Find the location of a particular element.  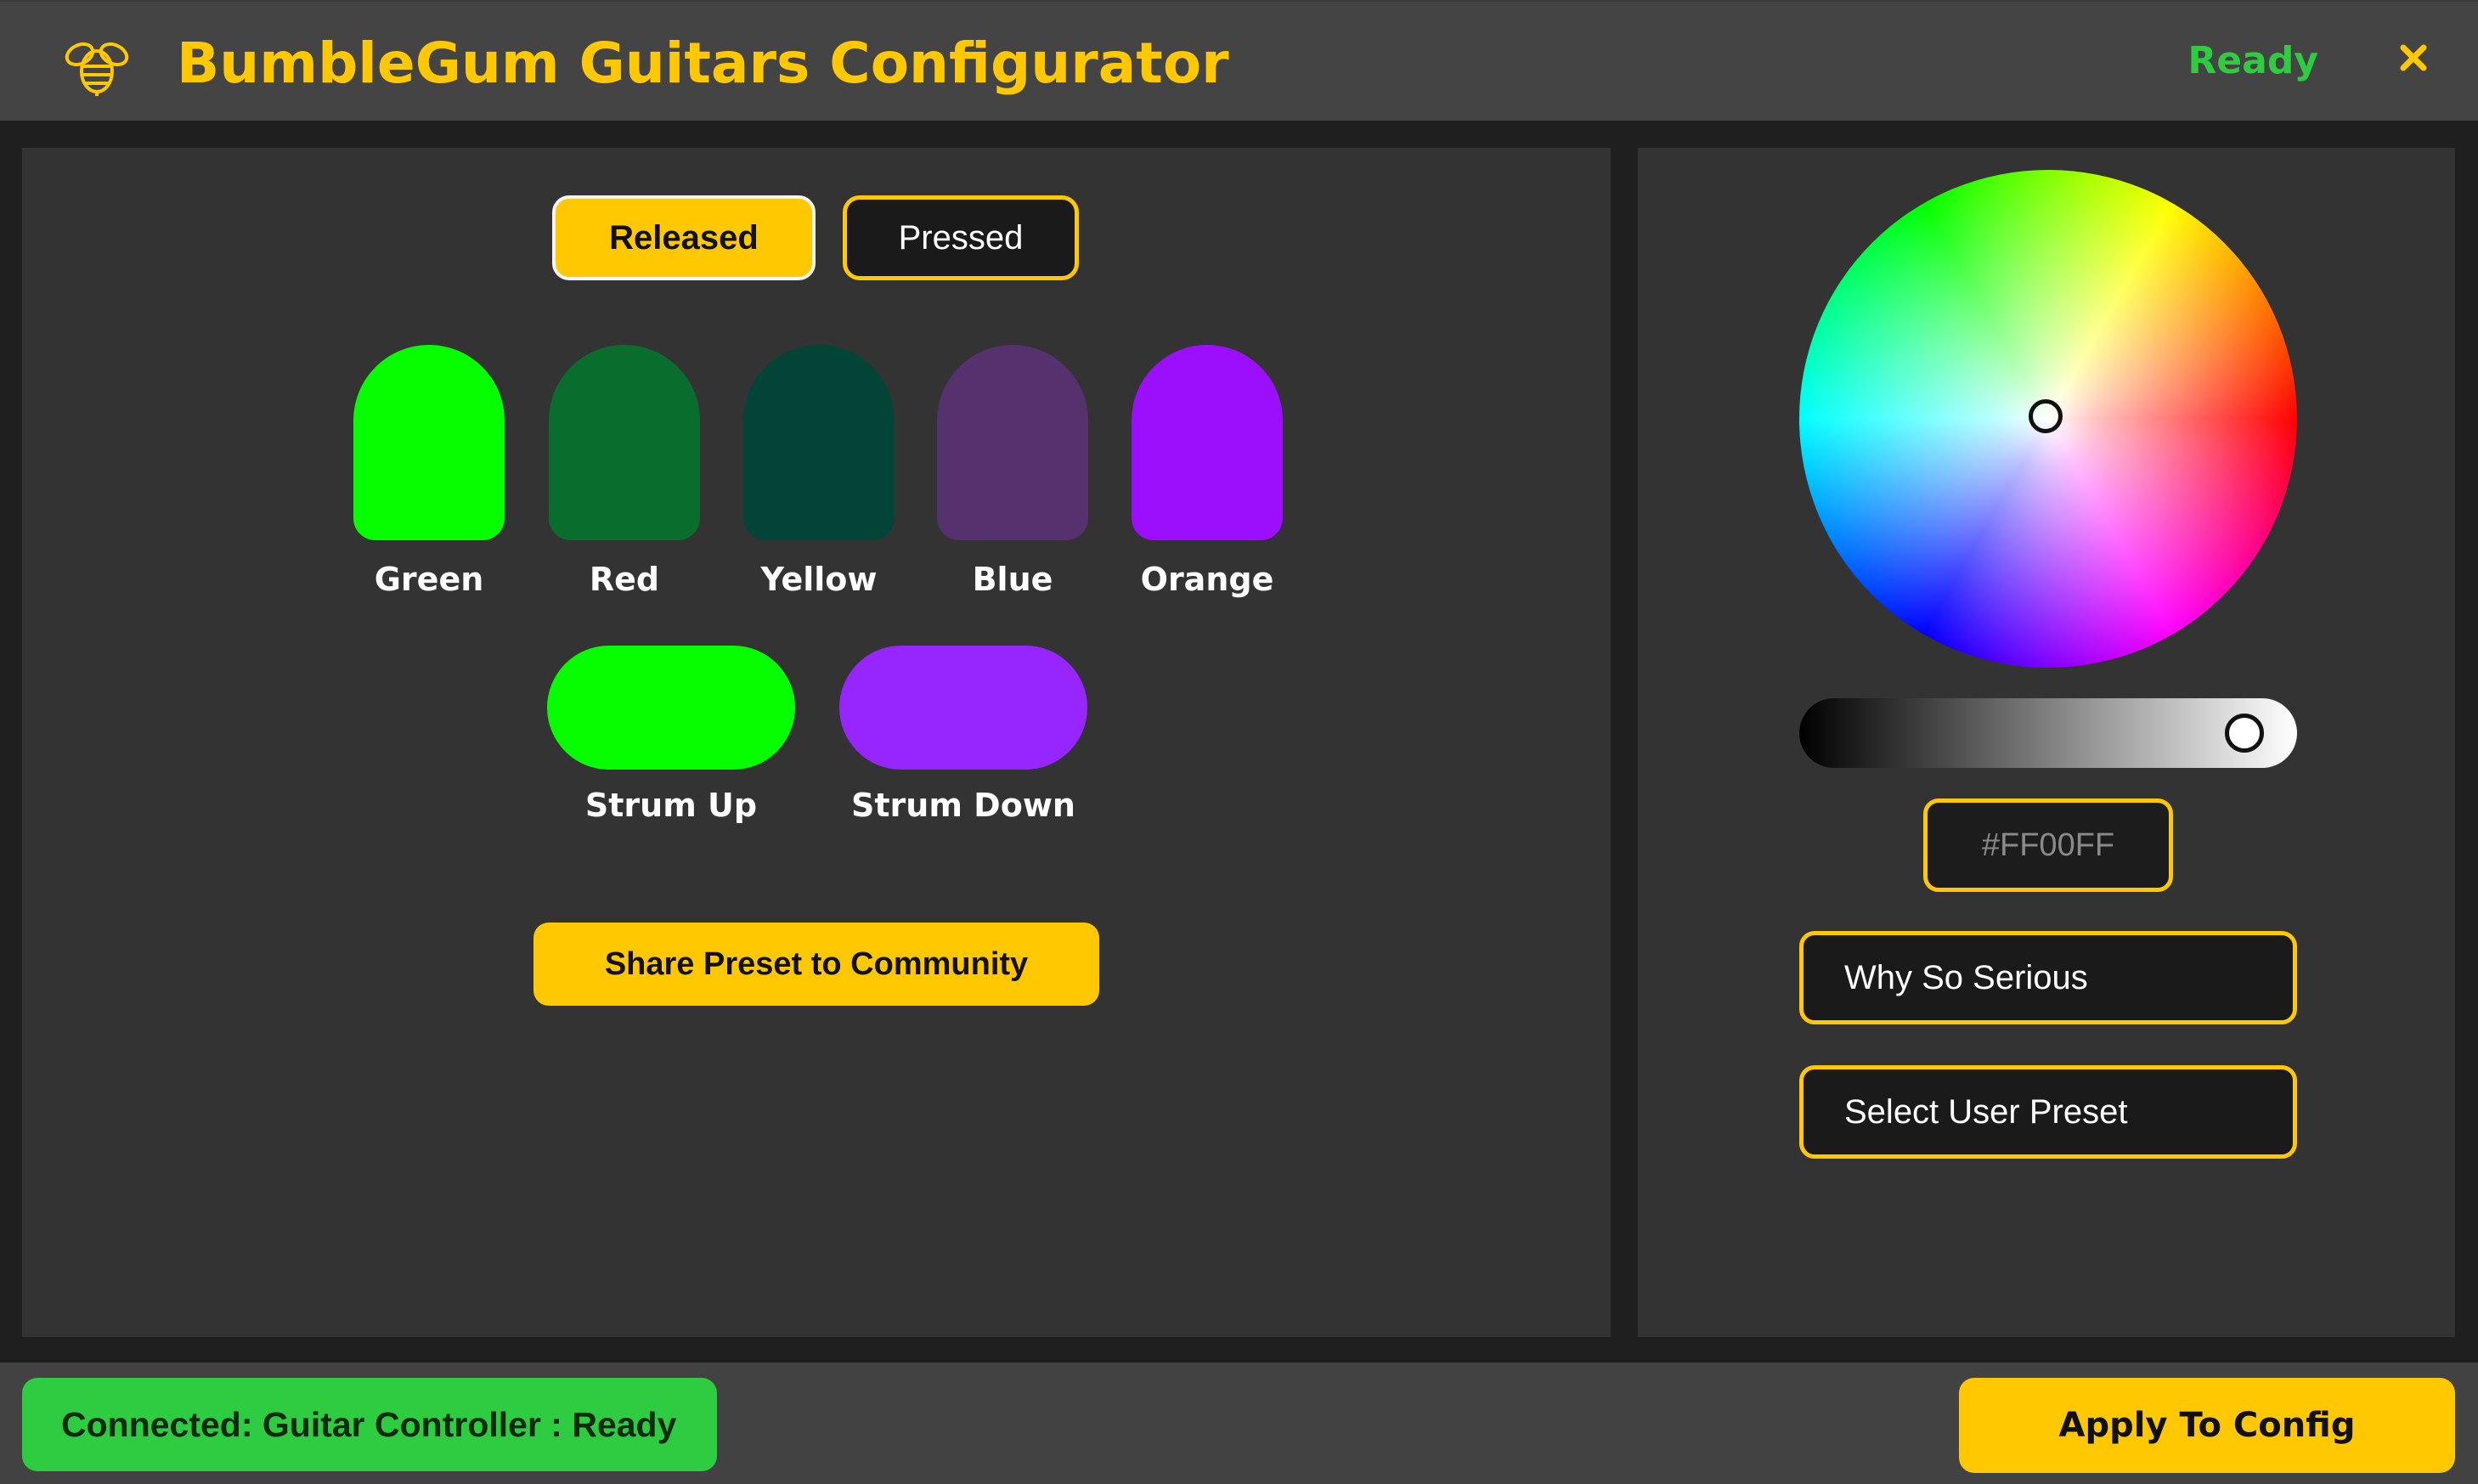

strum-down-label: Strum Down is located at coordinates (963, 805).